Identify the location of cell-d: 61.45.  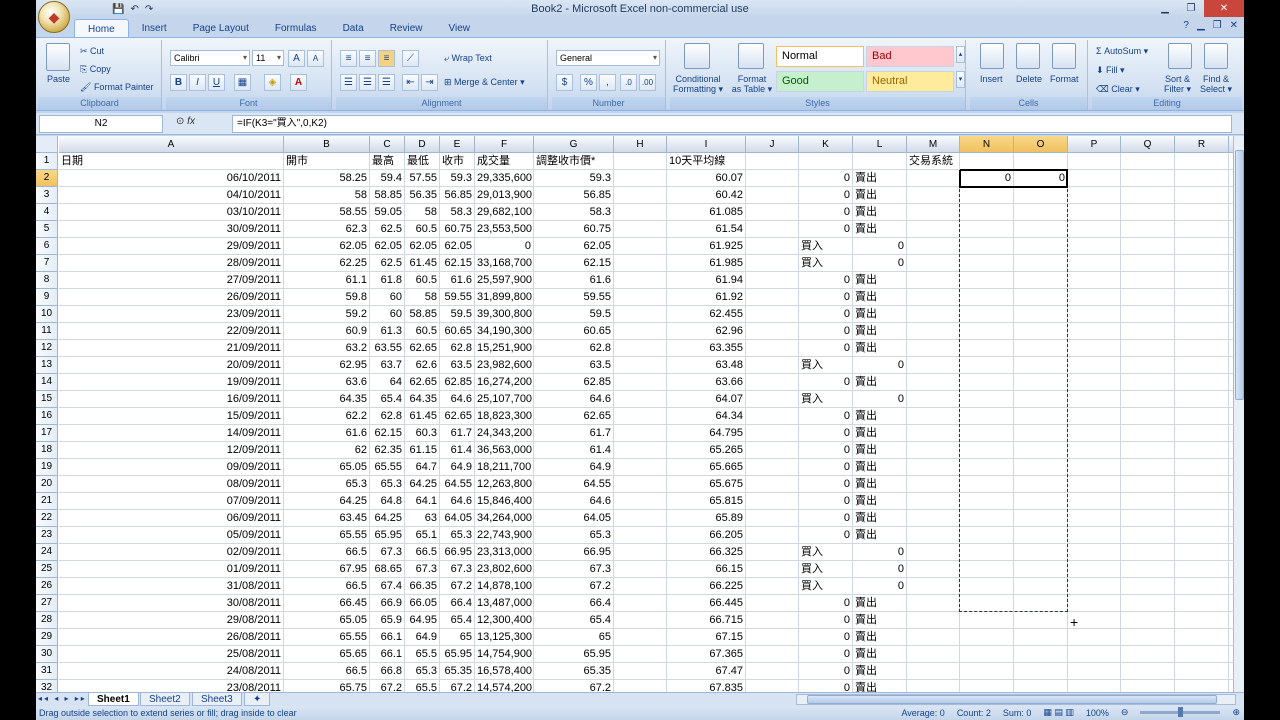
(422, 263).